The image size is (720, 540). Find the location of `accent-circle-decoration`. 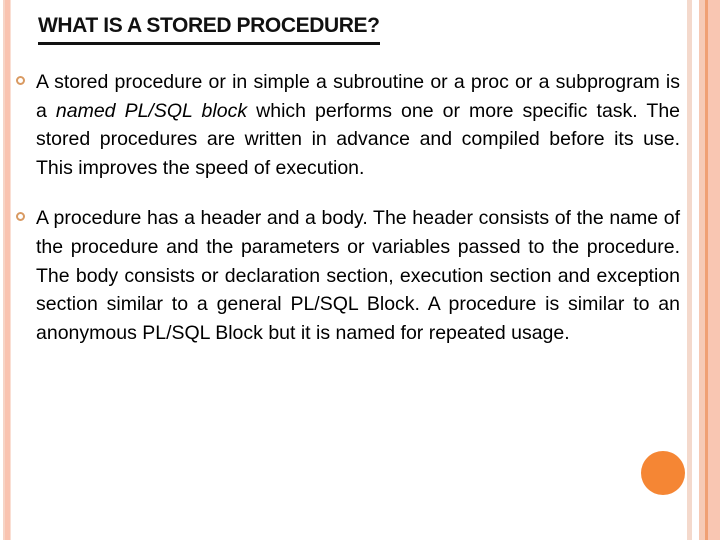

accent-circle-decoration is located at coordinates (663, 473).